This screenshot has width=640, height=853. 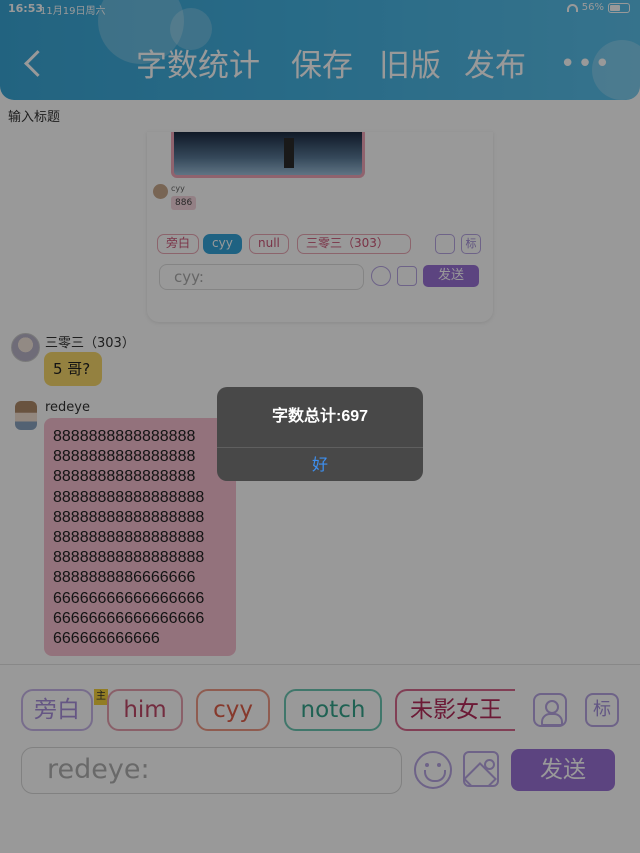 What do you see at coordinates (320, 464) in the screenshot?
I see `alert-ok-button: 好` at bounding box center [320, 464].